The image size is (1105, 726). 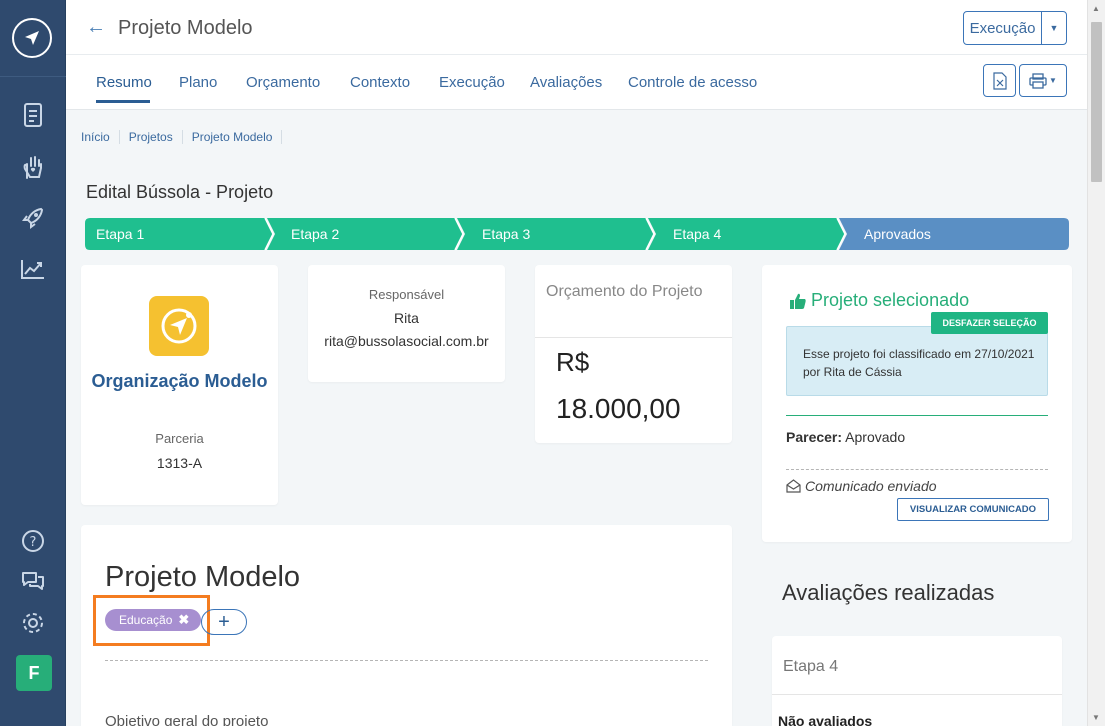 What do you see at coordinates (237, 137) in the screenshot?
I see `breadcrumb-projeto-modelo: Projeto Modelo` at bounding box center [237, 137].